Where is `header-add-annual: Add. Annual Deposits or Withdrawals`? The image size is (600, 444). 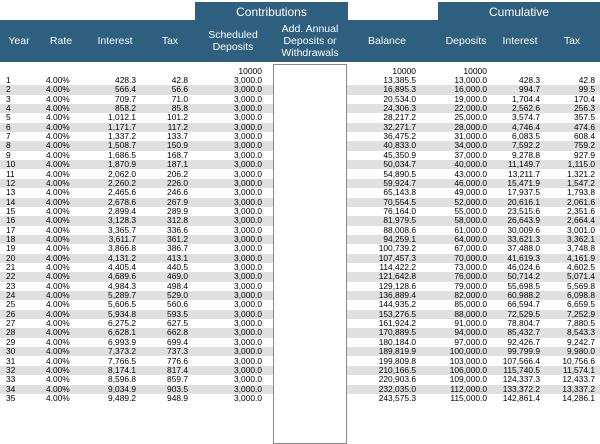 header-add-annual: Add. Annual Deposits or Withdrawals is located at coordinates (310, 41).